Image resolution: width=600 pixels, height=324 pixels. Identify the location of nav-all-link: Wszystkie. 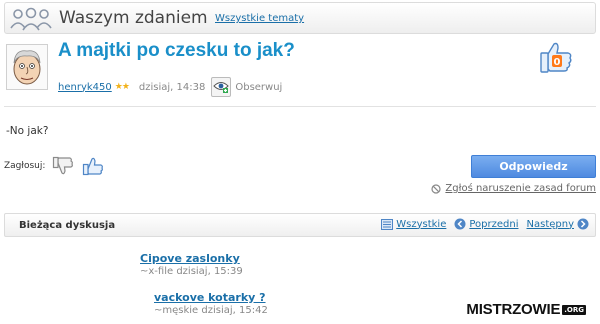
(413, 224).